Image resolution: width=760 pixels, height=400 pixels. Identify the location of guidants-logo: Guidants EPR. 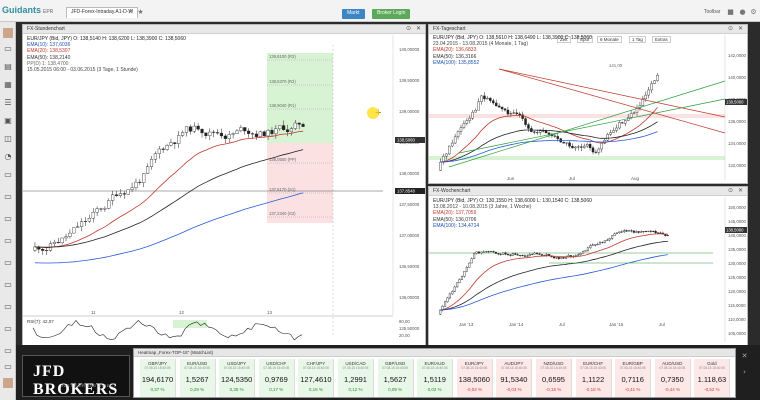
(27, 10).